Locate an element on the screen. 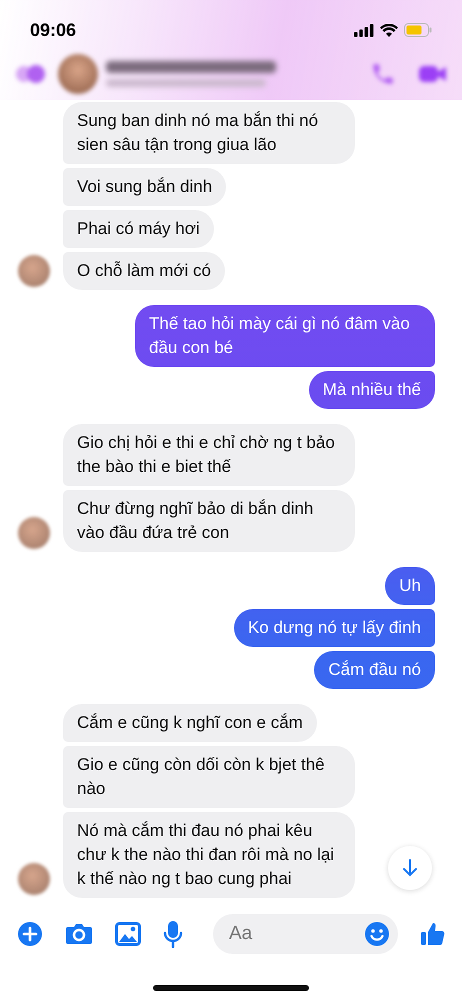 The height and width of the screenshot is (1000, 462). message-bubble: Nó mà cắm thi đau nó phai kêu chư k the nào thi đan rôi mà no lại k thế nào ng t bao cung phai is located at coordinates (209, 855).